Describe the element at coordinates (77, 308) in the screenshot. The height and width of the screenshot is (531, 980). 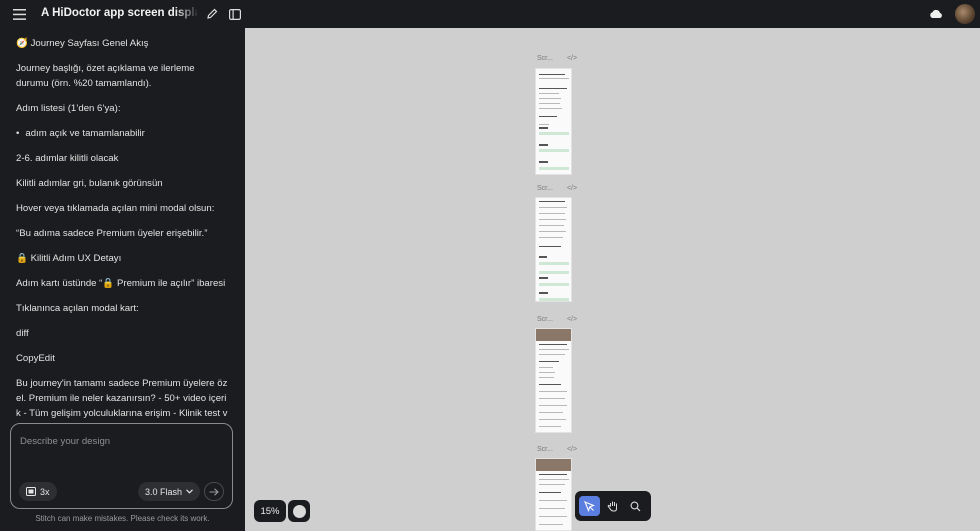
I see `chat-paragraph: Tıklanınca açılan modal kart:` at that location.